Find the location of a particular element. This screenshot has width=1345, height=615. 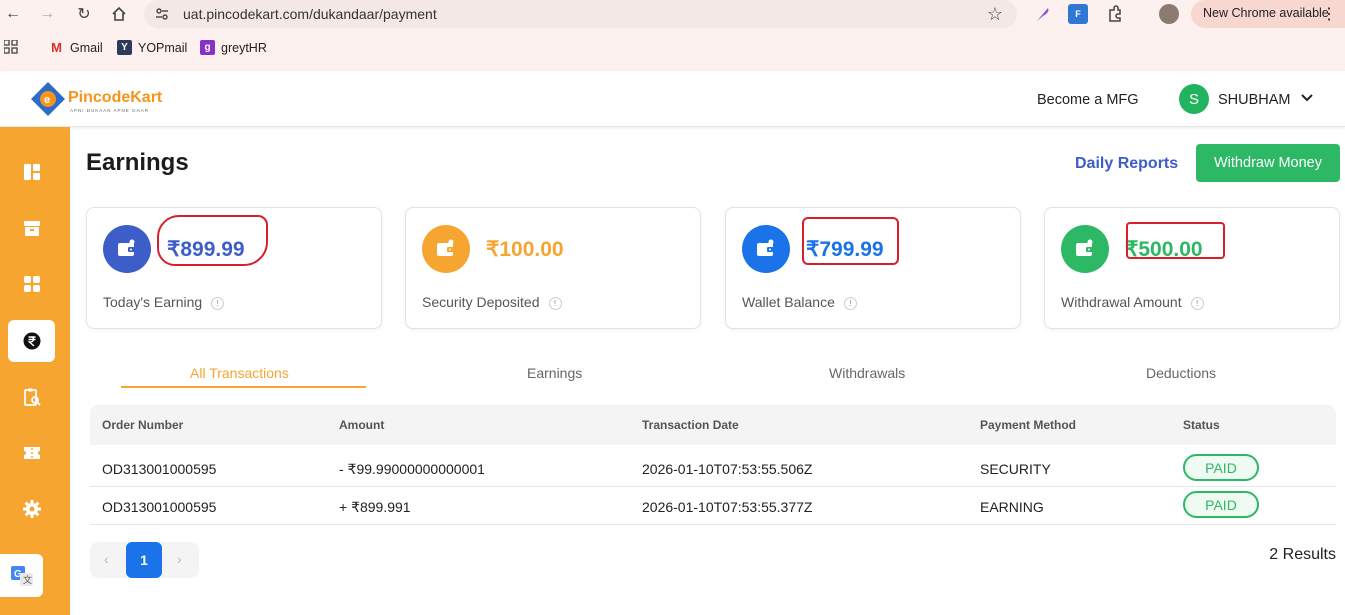

bookmark-greythr: g greytHR is located at coordinates (233, 47).